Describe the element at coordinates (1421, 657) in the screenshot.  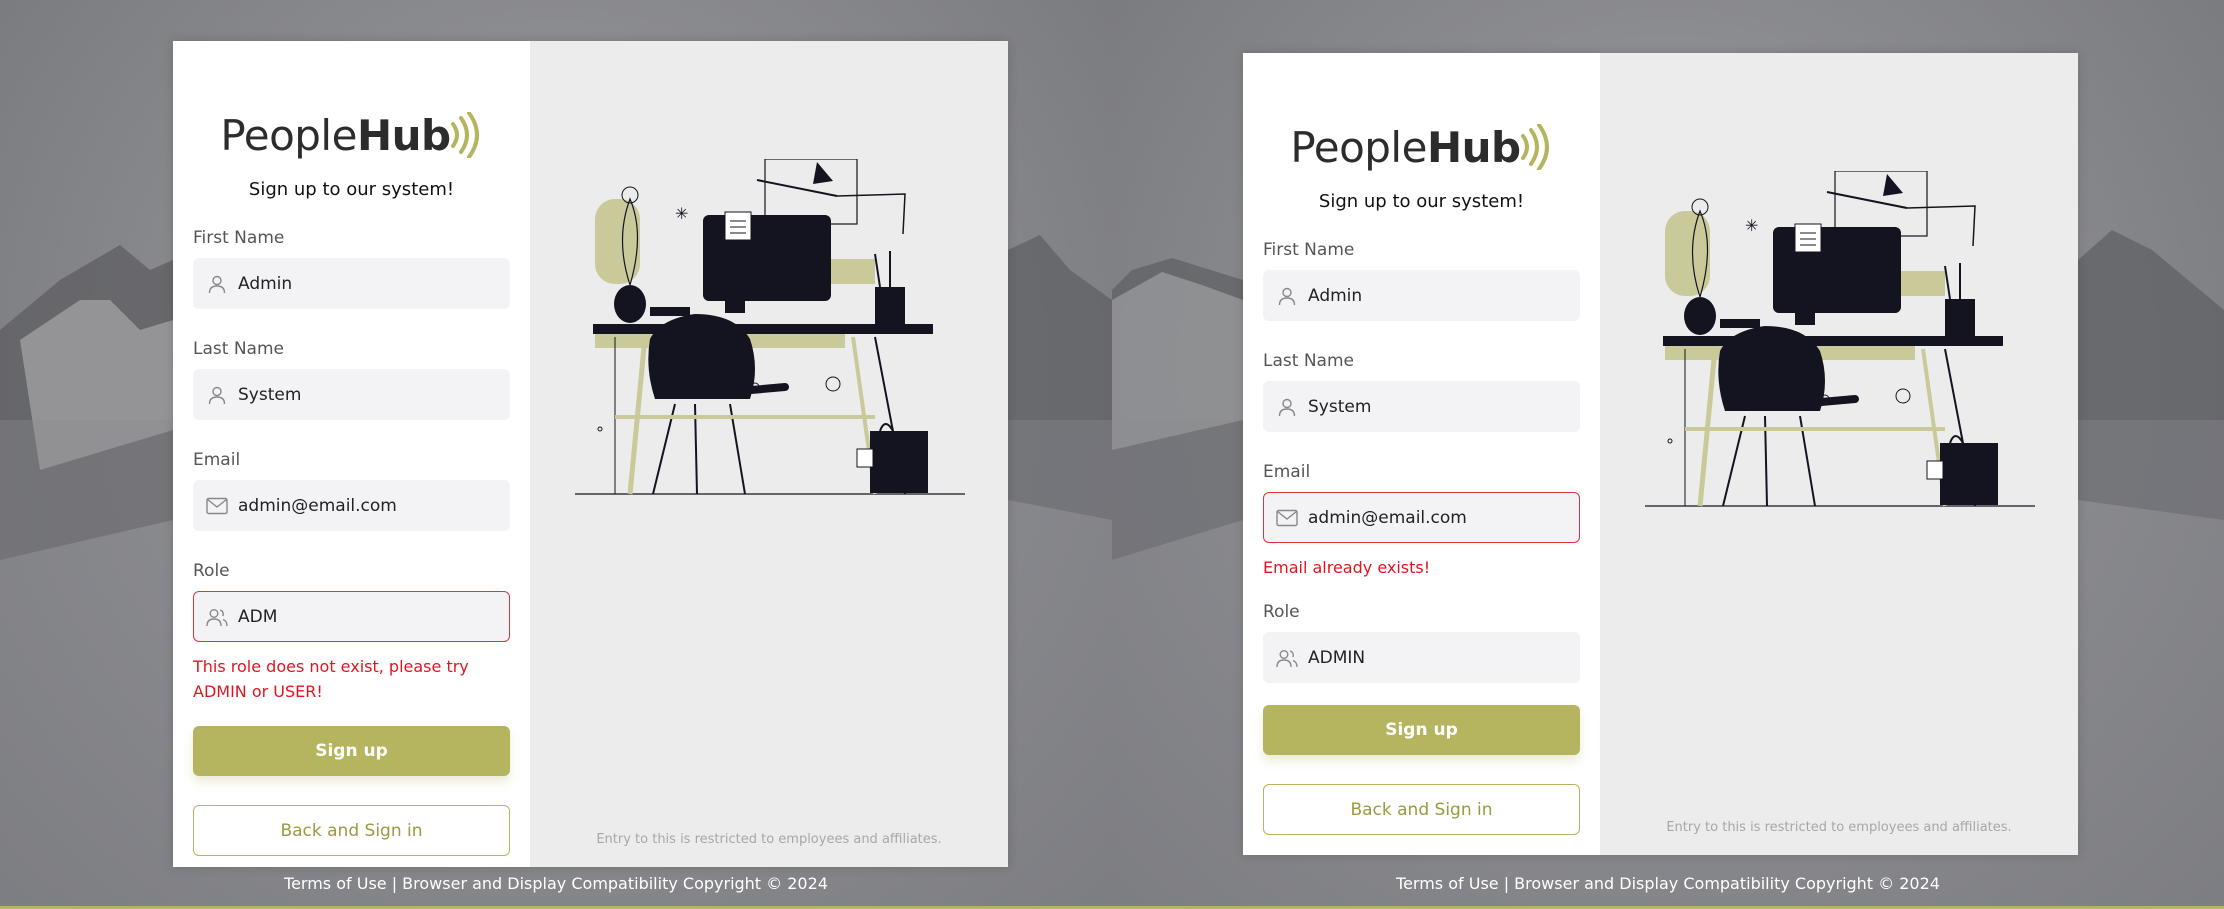
I see `role-field: ADMIN` at that location.